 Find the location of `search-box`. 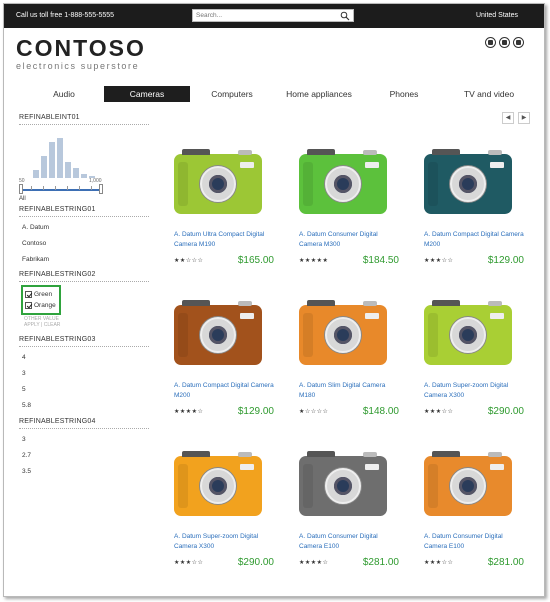

search-box is located at coordinates (273, 15).